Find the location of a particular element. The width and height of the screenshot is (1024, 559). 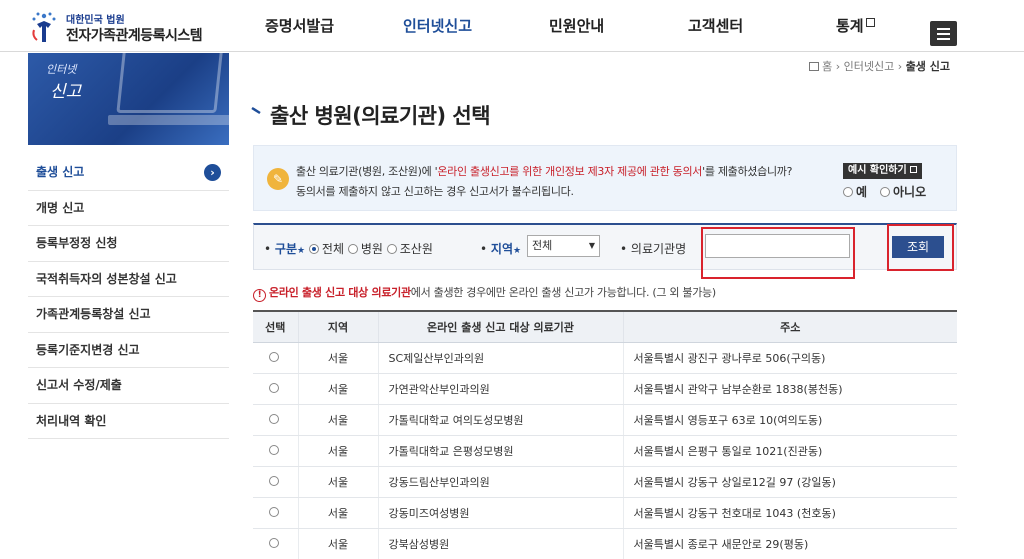

region-select: 전체 ▼ is located at coordinates (563, 246).